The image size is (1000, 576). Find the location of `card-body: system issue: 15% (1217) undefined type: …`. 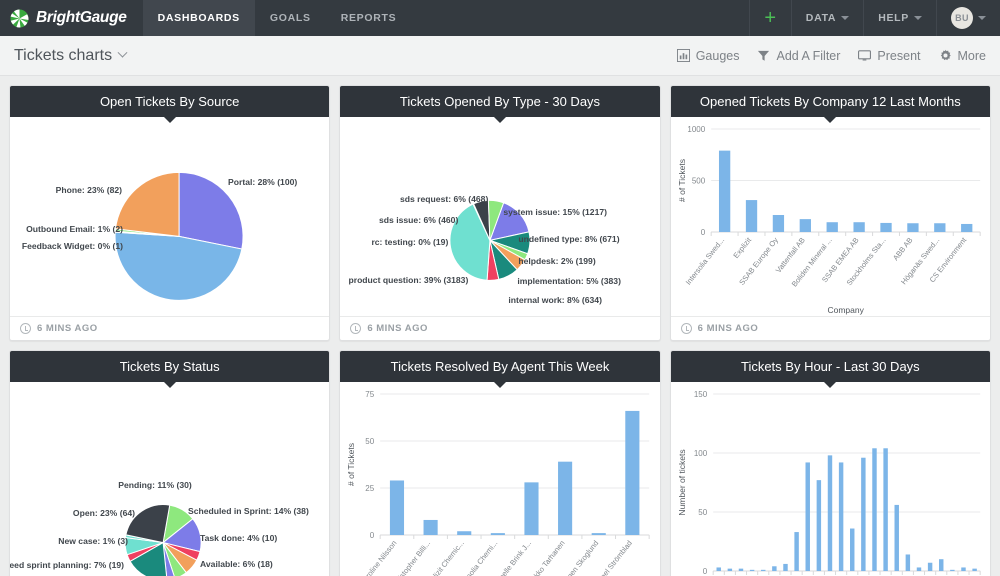

card-body: system issue: 15% (1217) undefined type: … is located at coordinates (499, 216).